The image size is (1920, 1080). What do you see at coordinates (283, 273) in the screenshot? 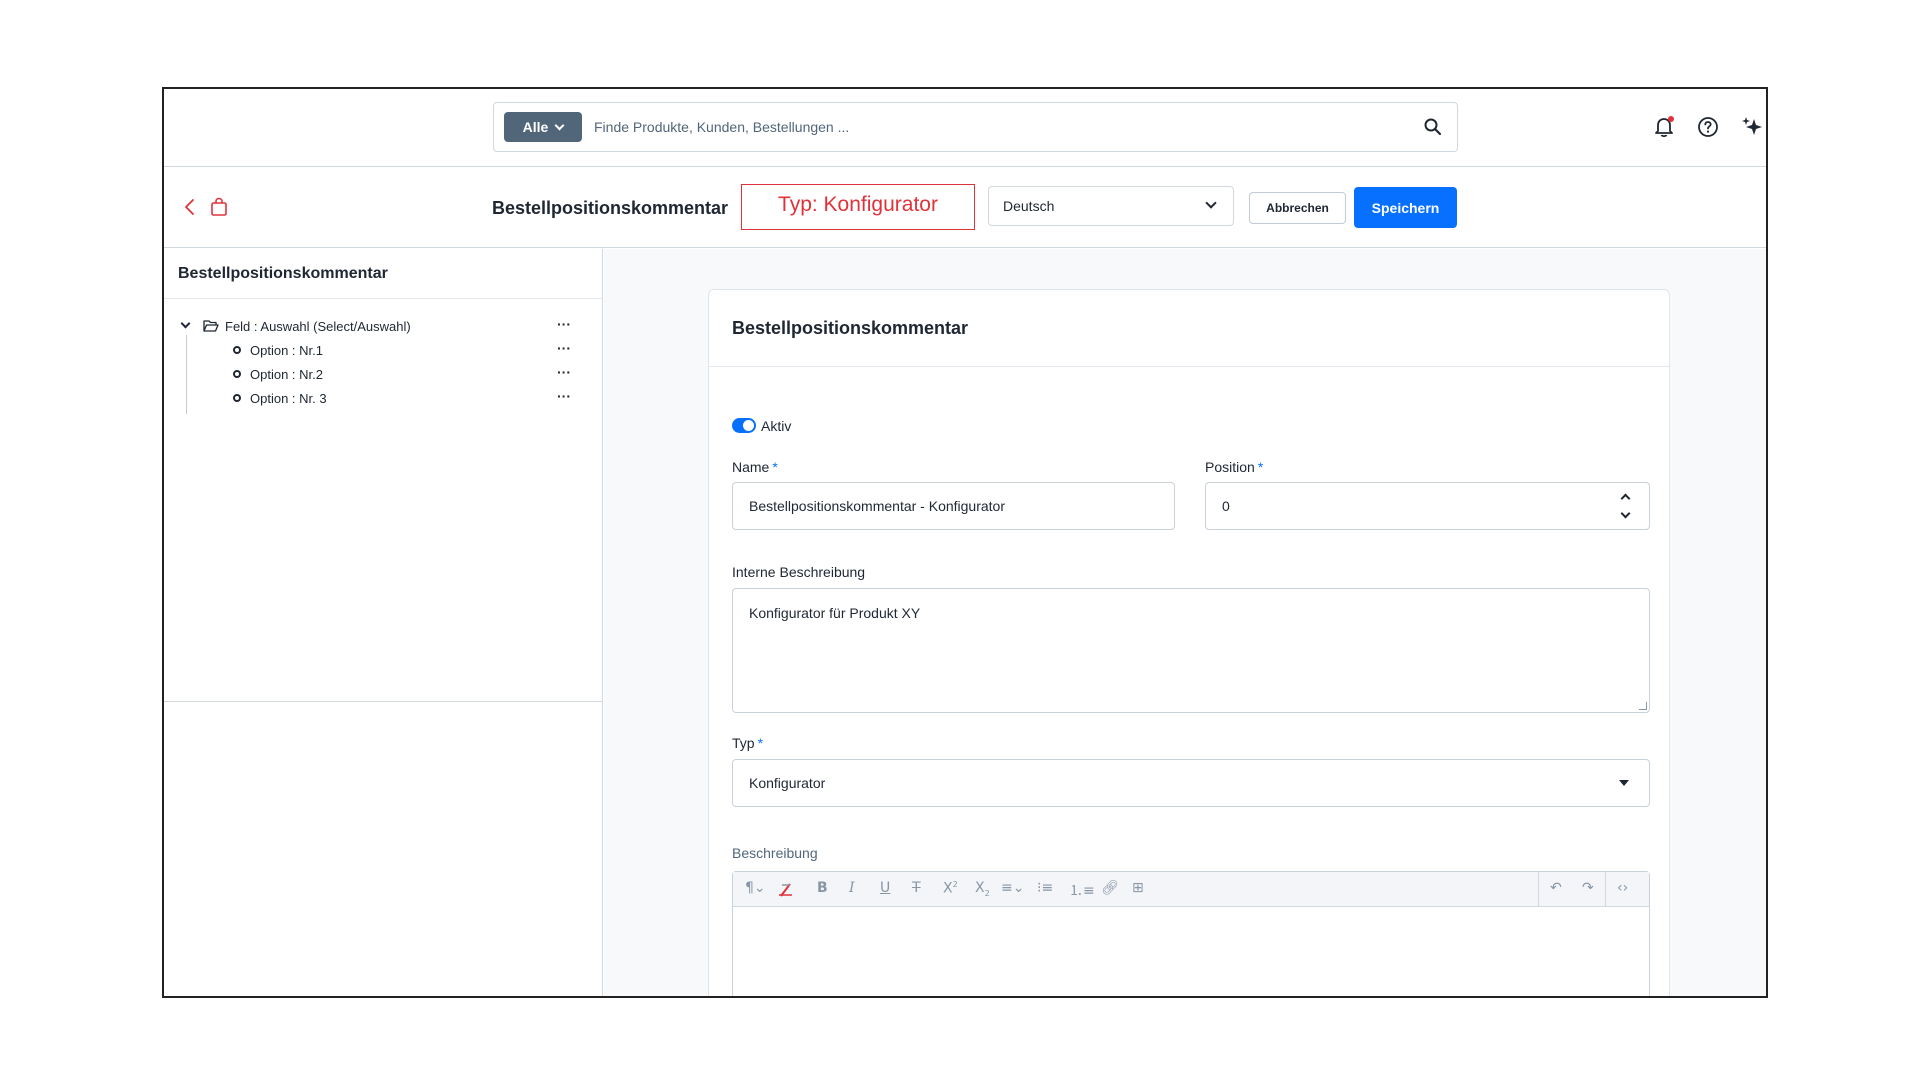
I see `tree-title: Bestellpositionskommentar` at bounding box center [283, 273].